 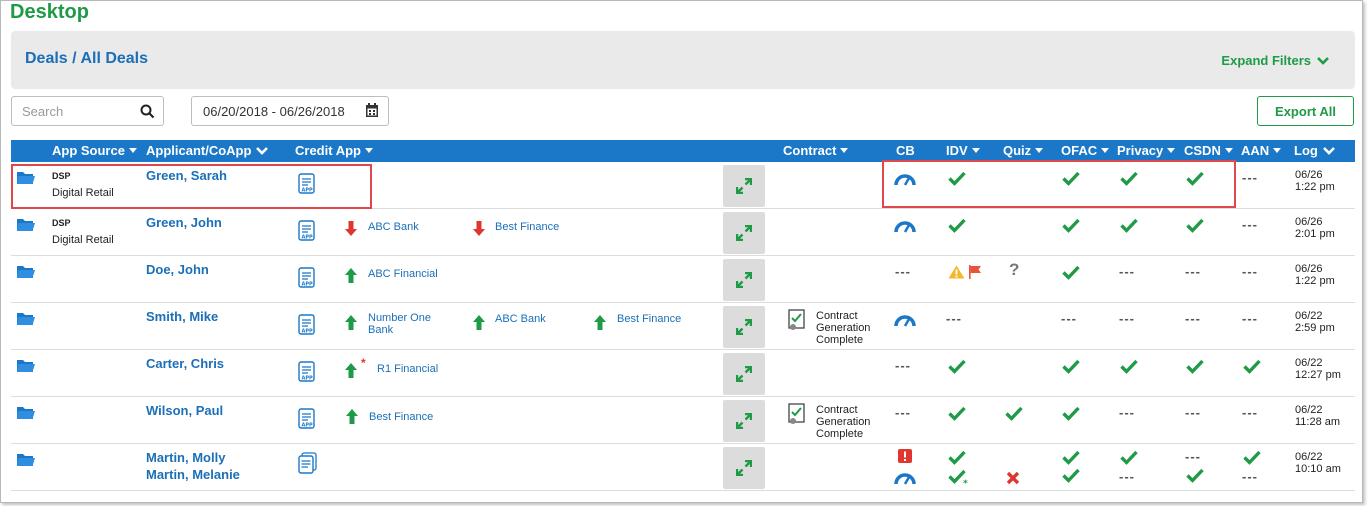 What do you see at coordinates (334, 150) in the screenshot?
I see `col-credit-app: Credit App` at bounding box center [334, 150].